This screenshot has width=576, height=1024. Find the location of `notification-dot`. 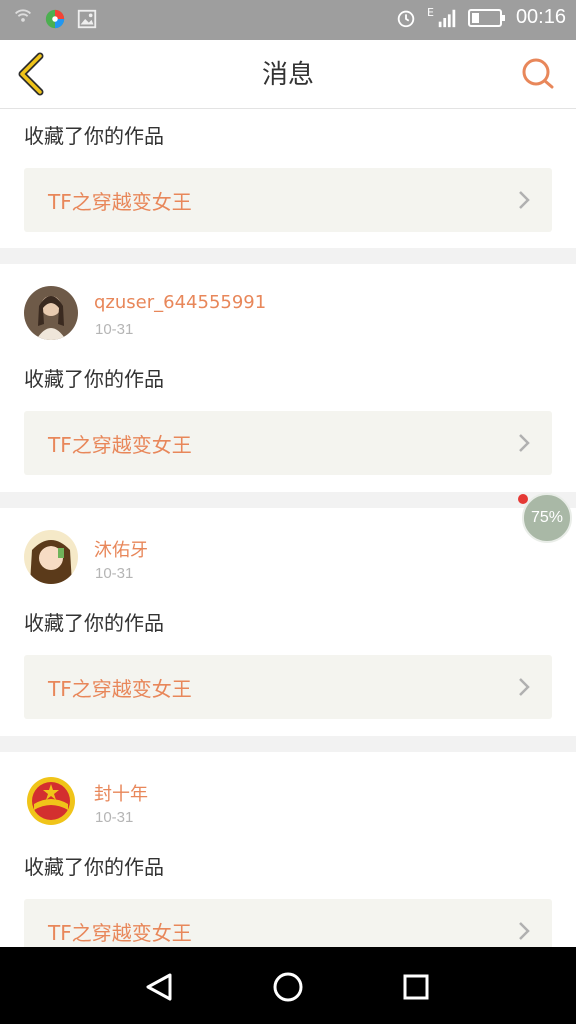

notification-dot is located at coordinates (523, 499).